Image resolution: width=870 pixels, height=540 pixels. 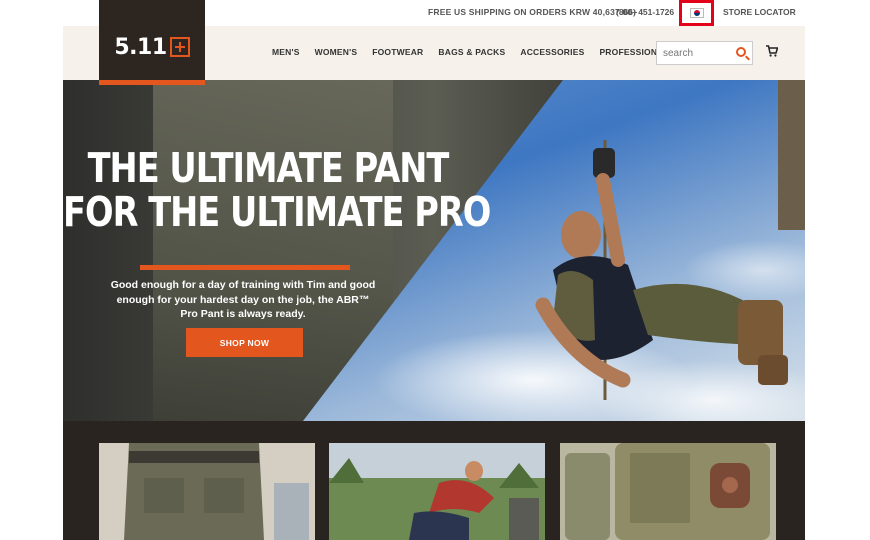 I want to click on hero-headline: THE ULTIMATE PANT FOR THE ULTIMATE PRO, so click(x=277, y=190).